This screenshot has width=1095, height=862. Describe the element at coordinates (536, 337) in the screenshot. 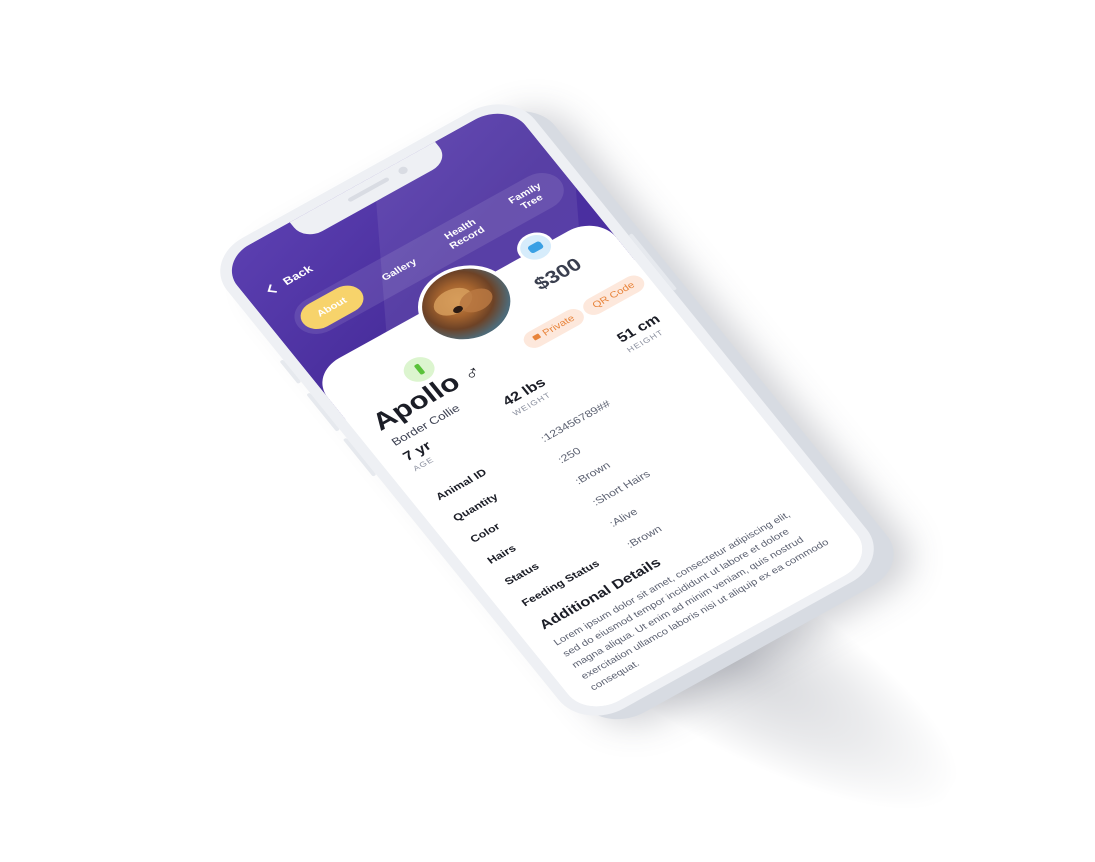

I see `lock-icon` at that location.